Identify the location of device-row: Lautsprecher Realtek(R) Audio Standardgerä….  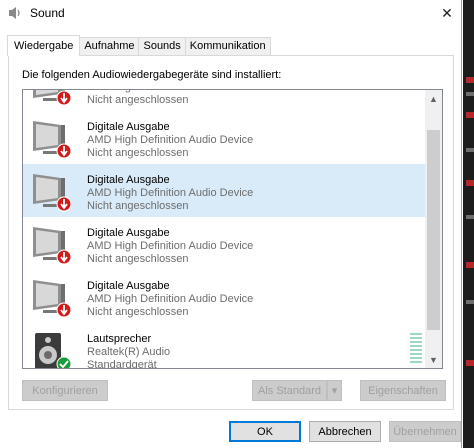
(225, 346).